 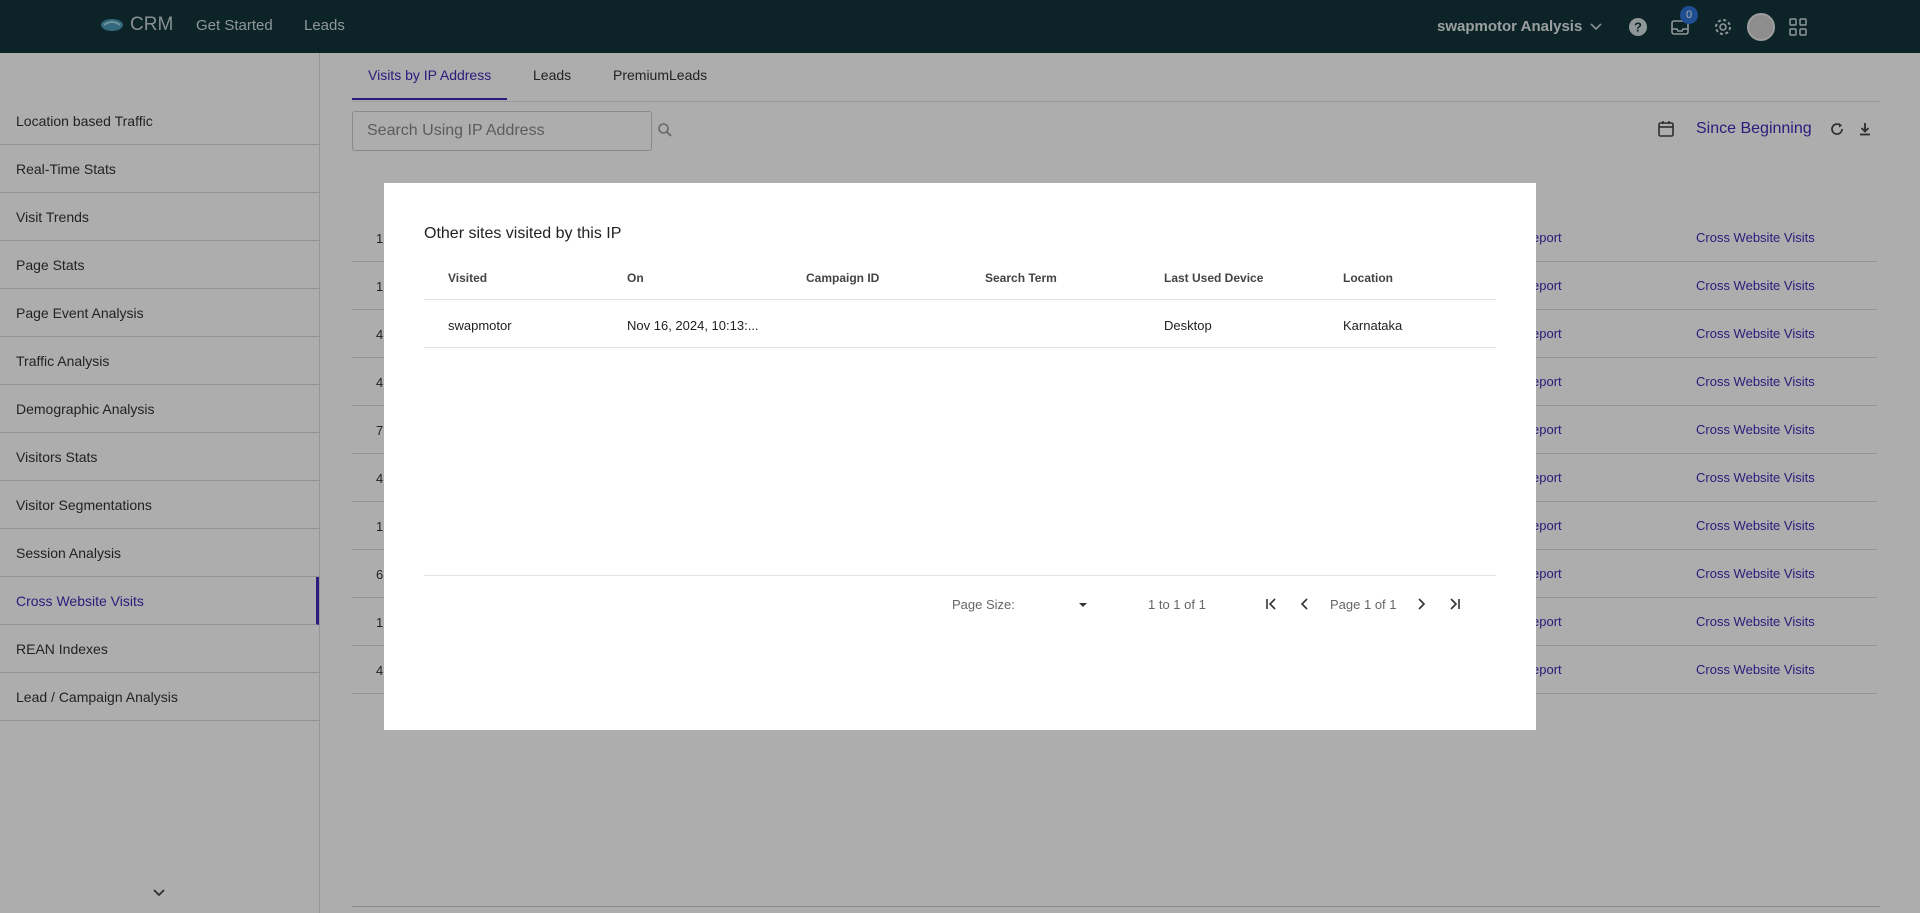 I want to click on column-last-used-device: Last Used Device, so click(x=1213, y=278).